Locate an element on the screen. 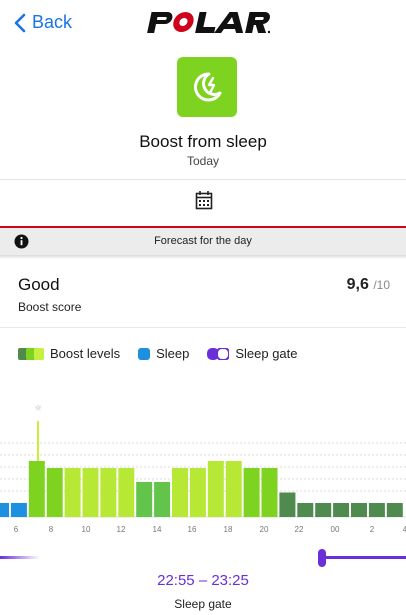  boost-score-value: 9,6 is located at coordinates (357, 284).